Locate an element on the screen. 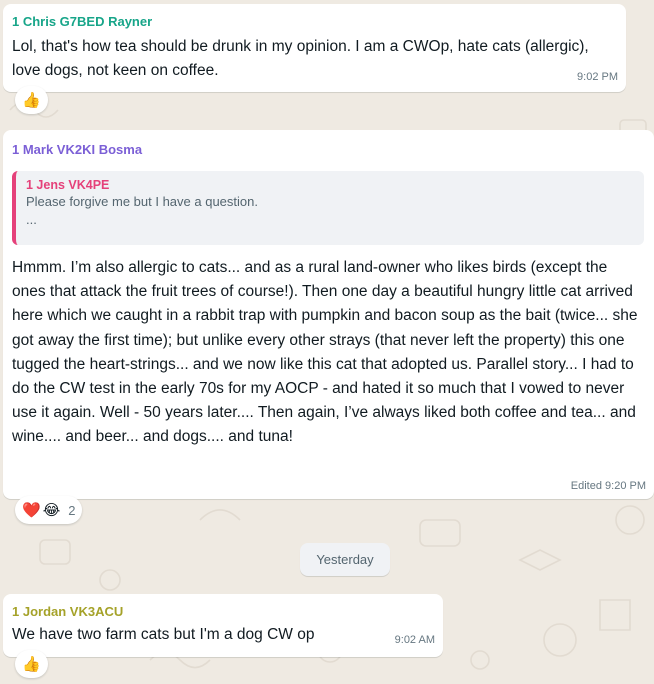  message-timestamp: 9:02 AM is located at coordinates (414, 640).